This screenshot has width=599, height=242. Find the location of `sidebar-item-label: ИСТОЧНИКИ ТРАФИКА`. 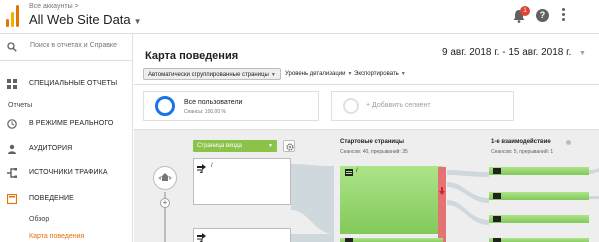

sidebar-item-label: ИСТОЧНИКИ ТРАФИКА is located at coordinates (68, 172).